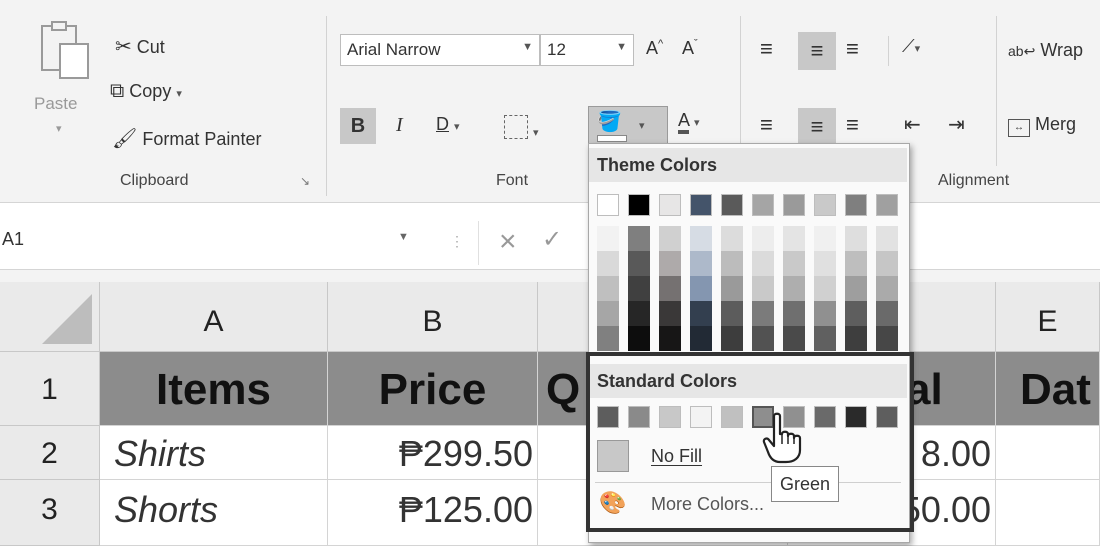  I want to click on row-header-2: 2, so click(50, 453).